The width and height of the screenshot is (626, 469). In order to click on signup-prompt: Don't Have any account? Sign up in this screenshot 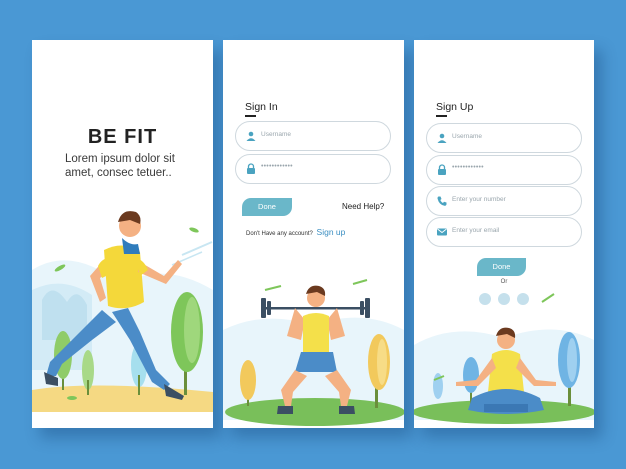, I will do `click(295, 232)`.